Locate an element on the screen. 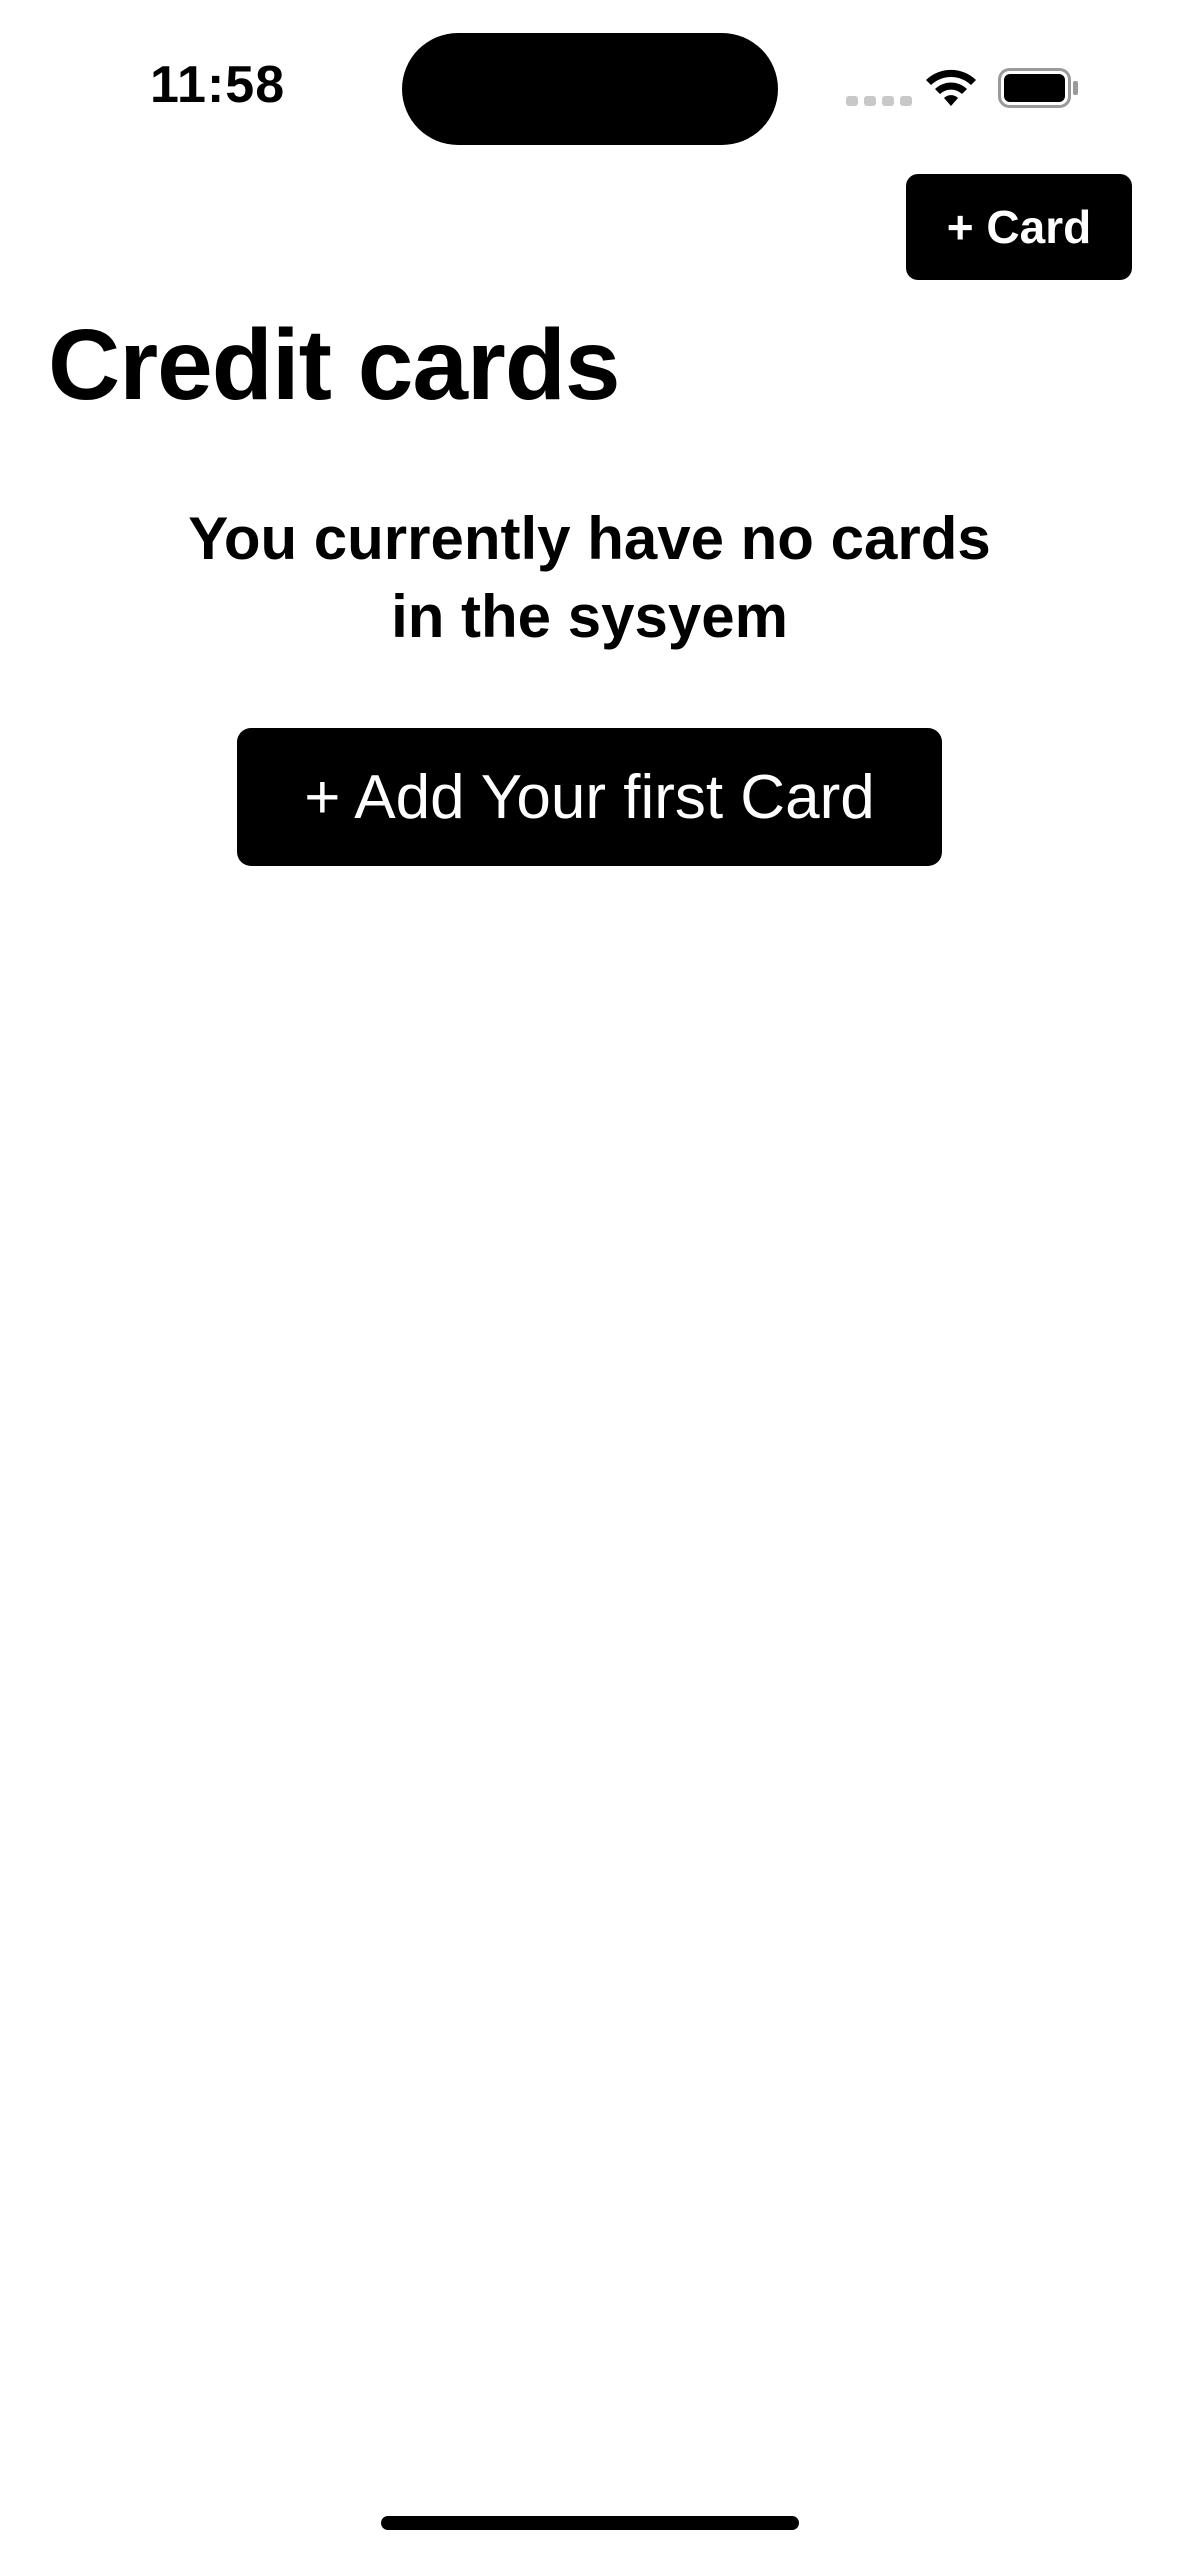 Image resolution: width=1179 pixels, height=2556 pixels. dynamic-island is located at coordinates (590, 89).